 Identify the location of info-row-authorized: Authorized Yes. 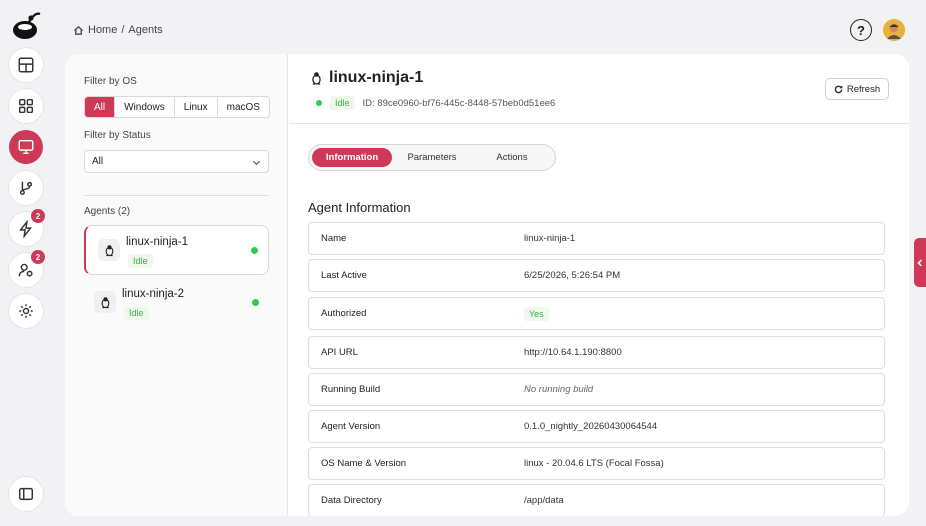
(596, 313).